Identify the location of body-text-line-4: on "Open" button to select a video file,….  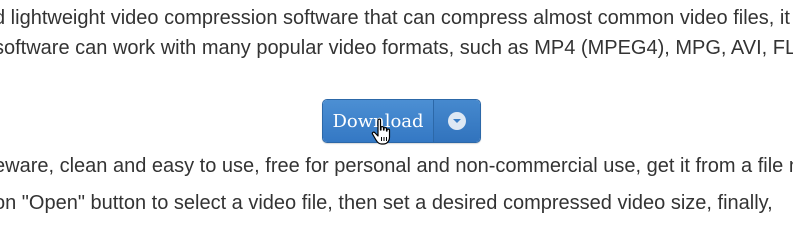
(386, 203).